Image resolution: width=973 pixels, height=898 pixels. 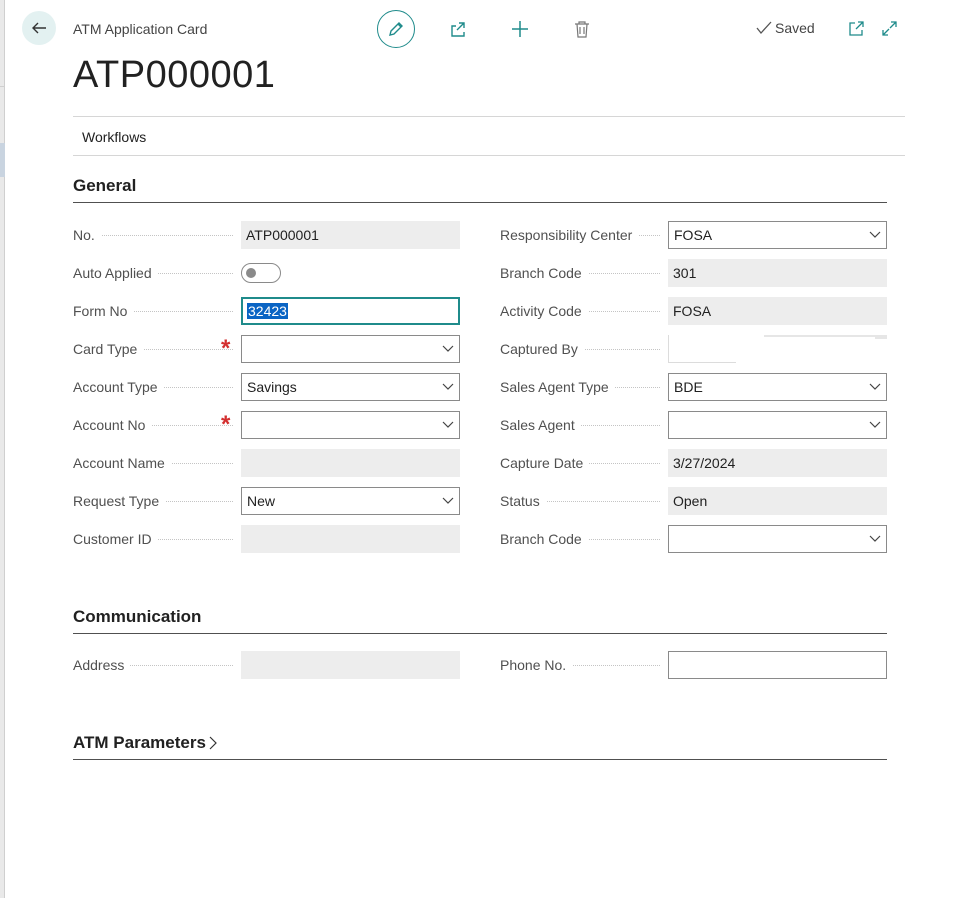 I want to click on request-type-select: New, so click(x=350, y=501).